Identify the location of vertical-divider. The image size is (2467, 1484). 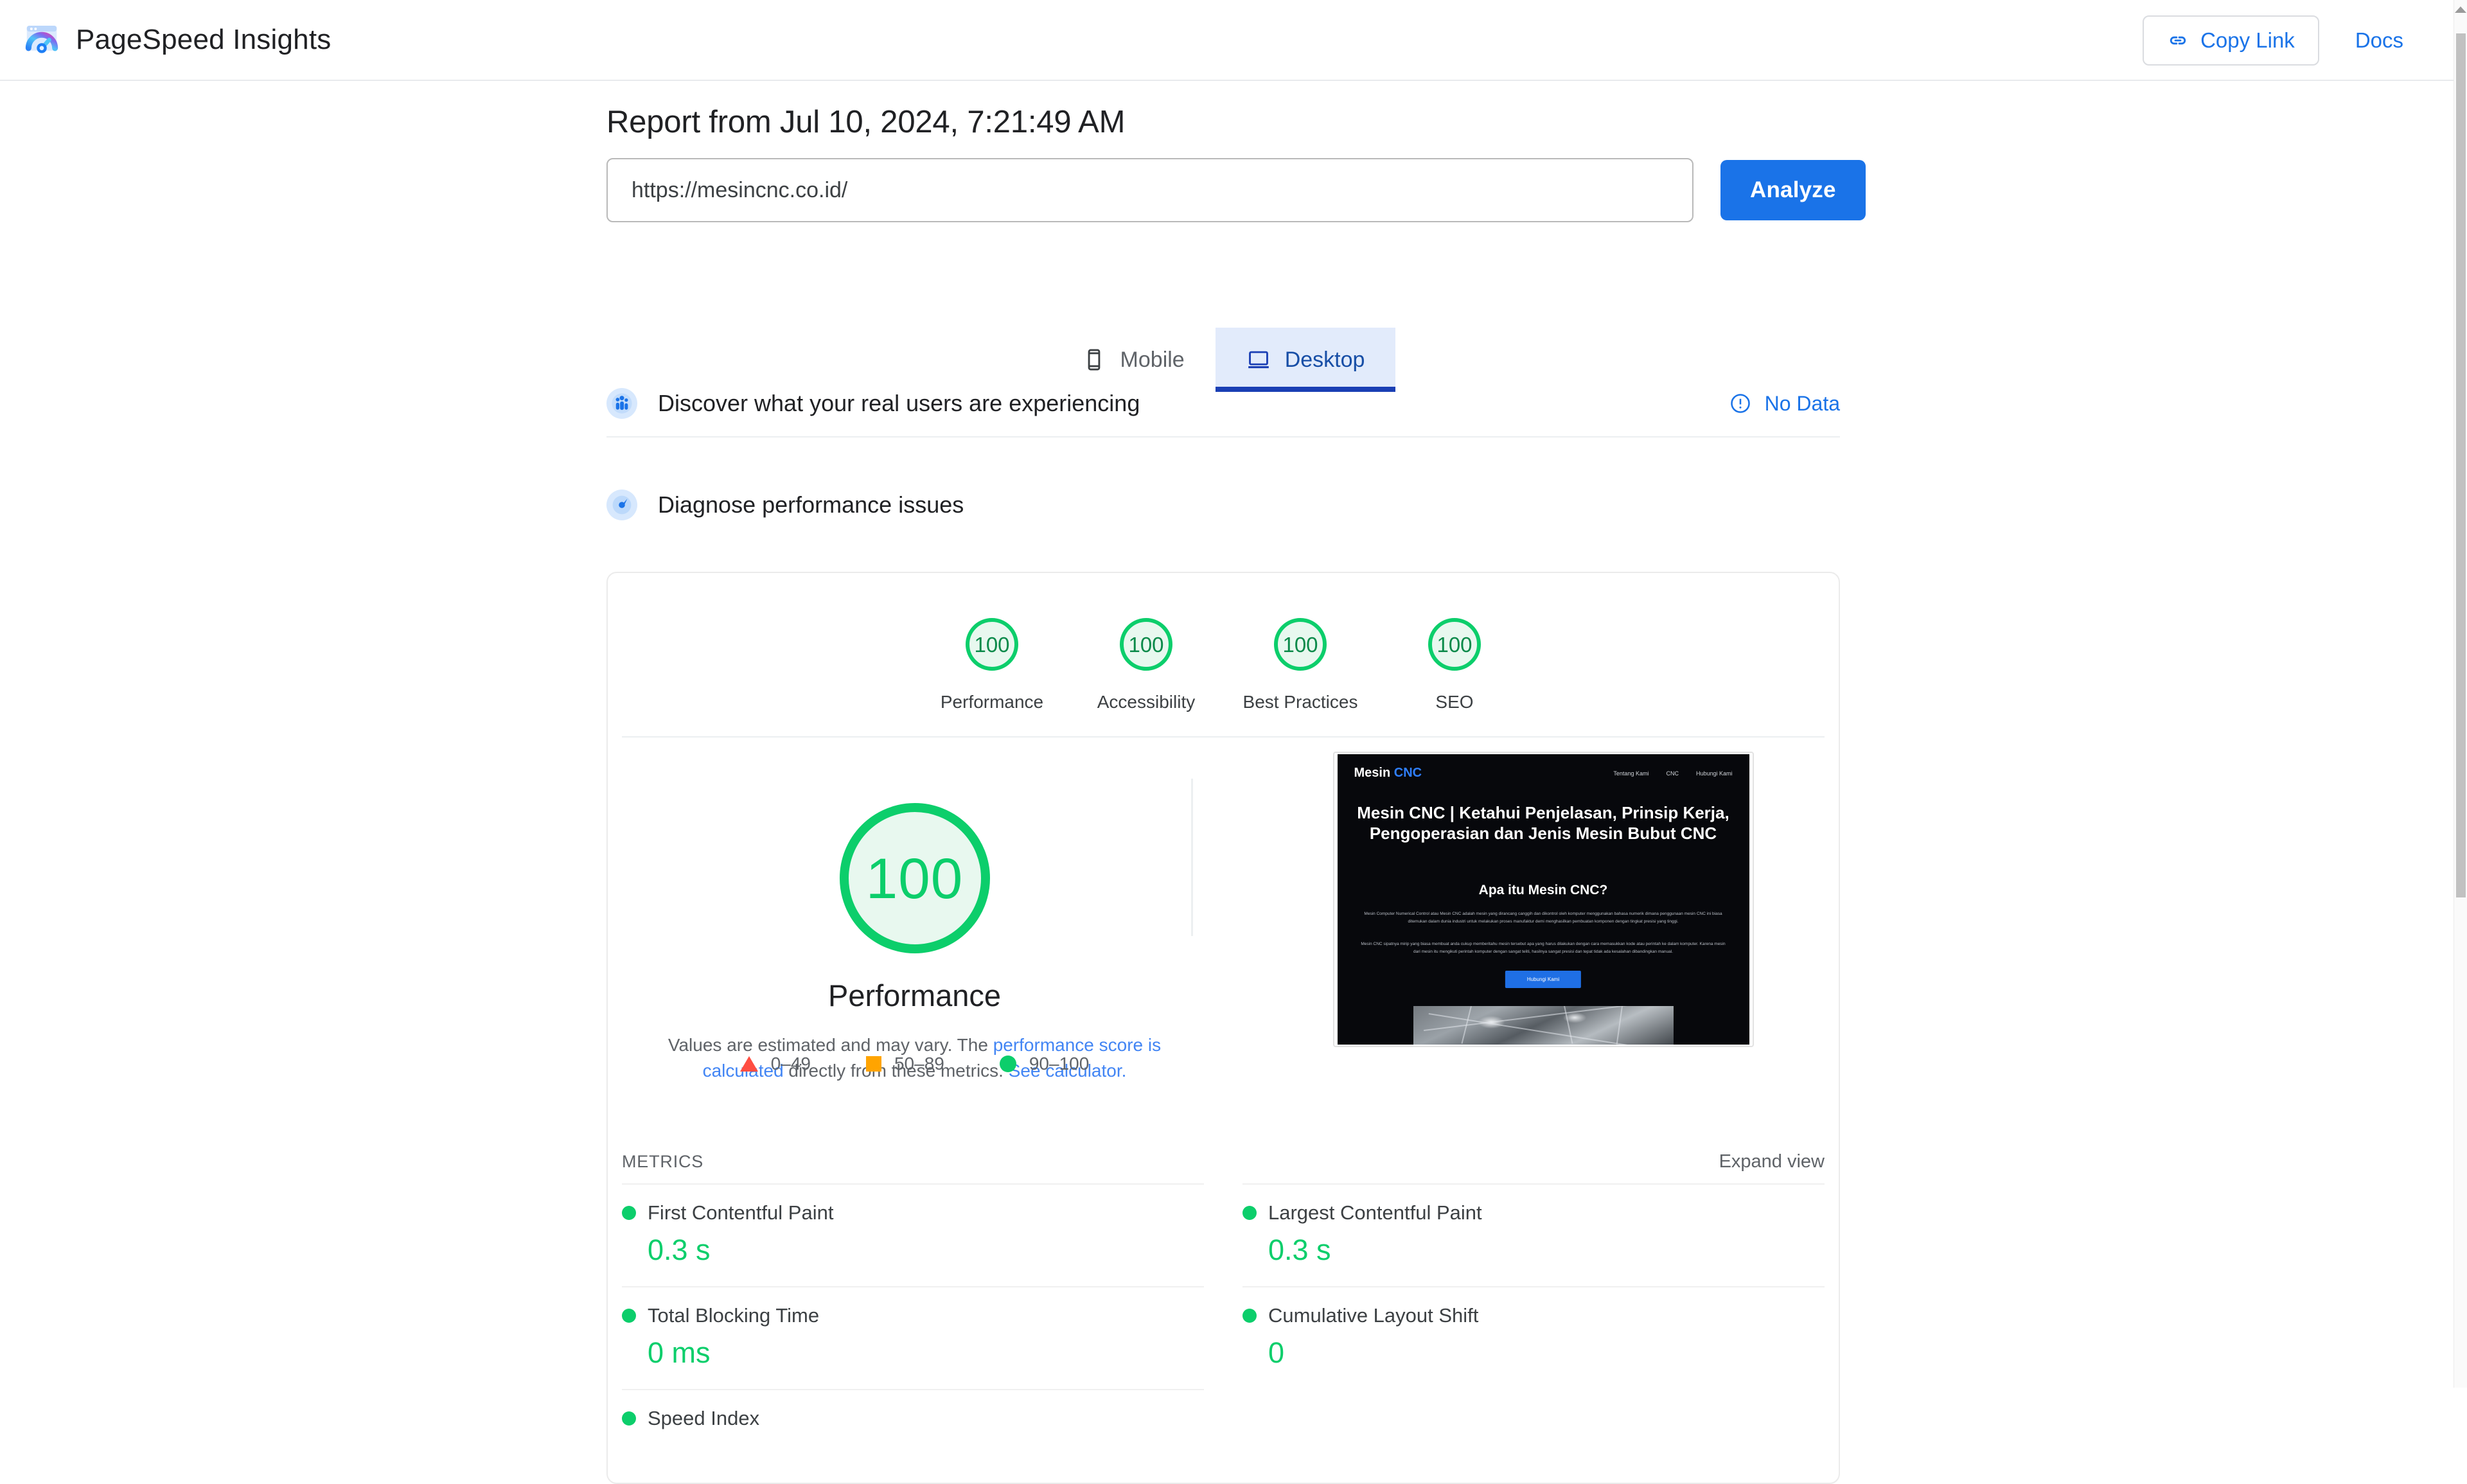
(1192, 857).